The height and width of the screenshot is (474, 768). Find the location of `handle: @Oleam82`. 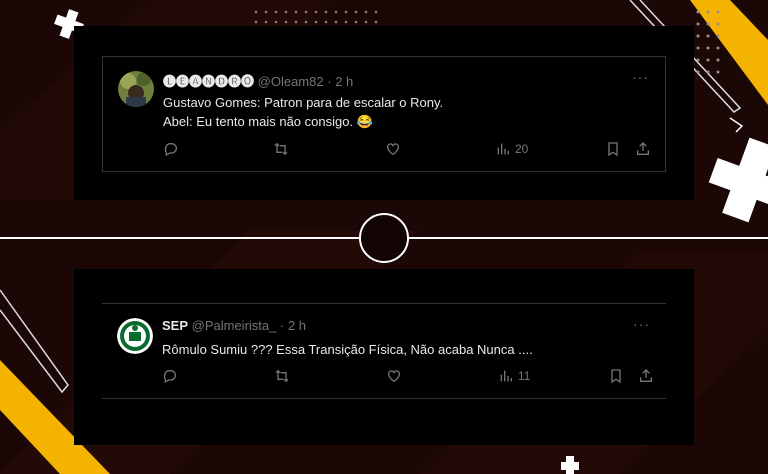

handle: @Oleam82 is located at coordinates (291, 81).